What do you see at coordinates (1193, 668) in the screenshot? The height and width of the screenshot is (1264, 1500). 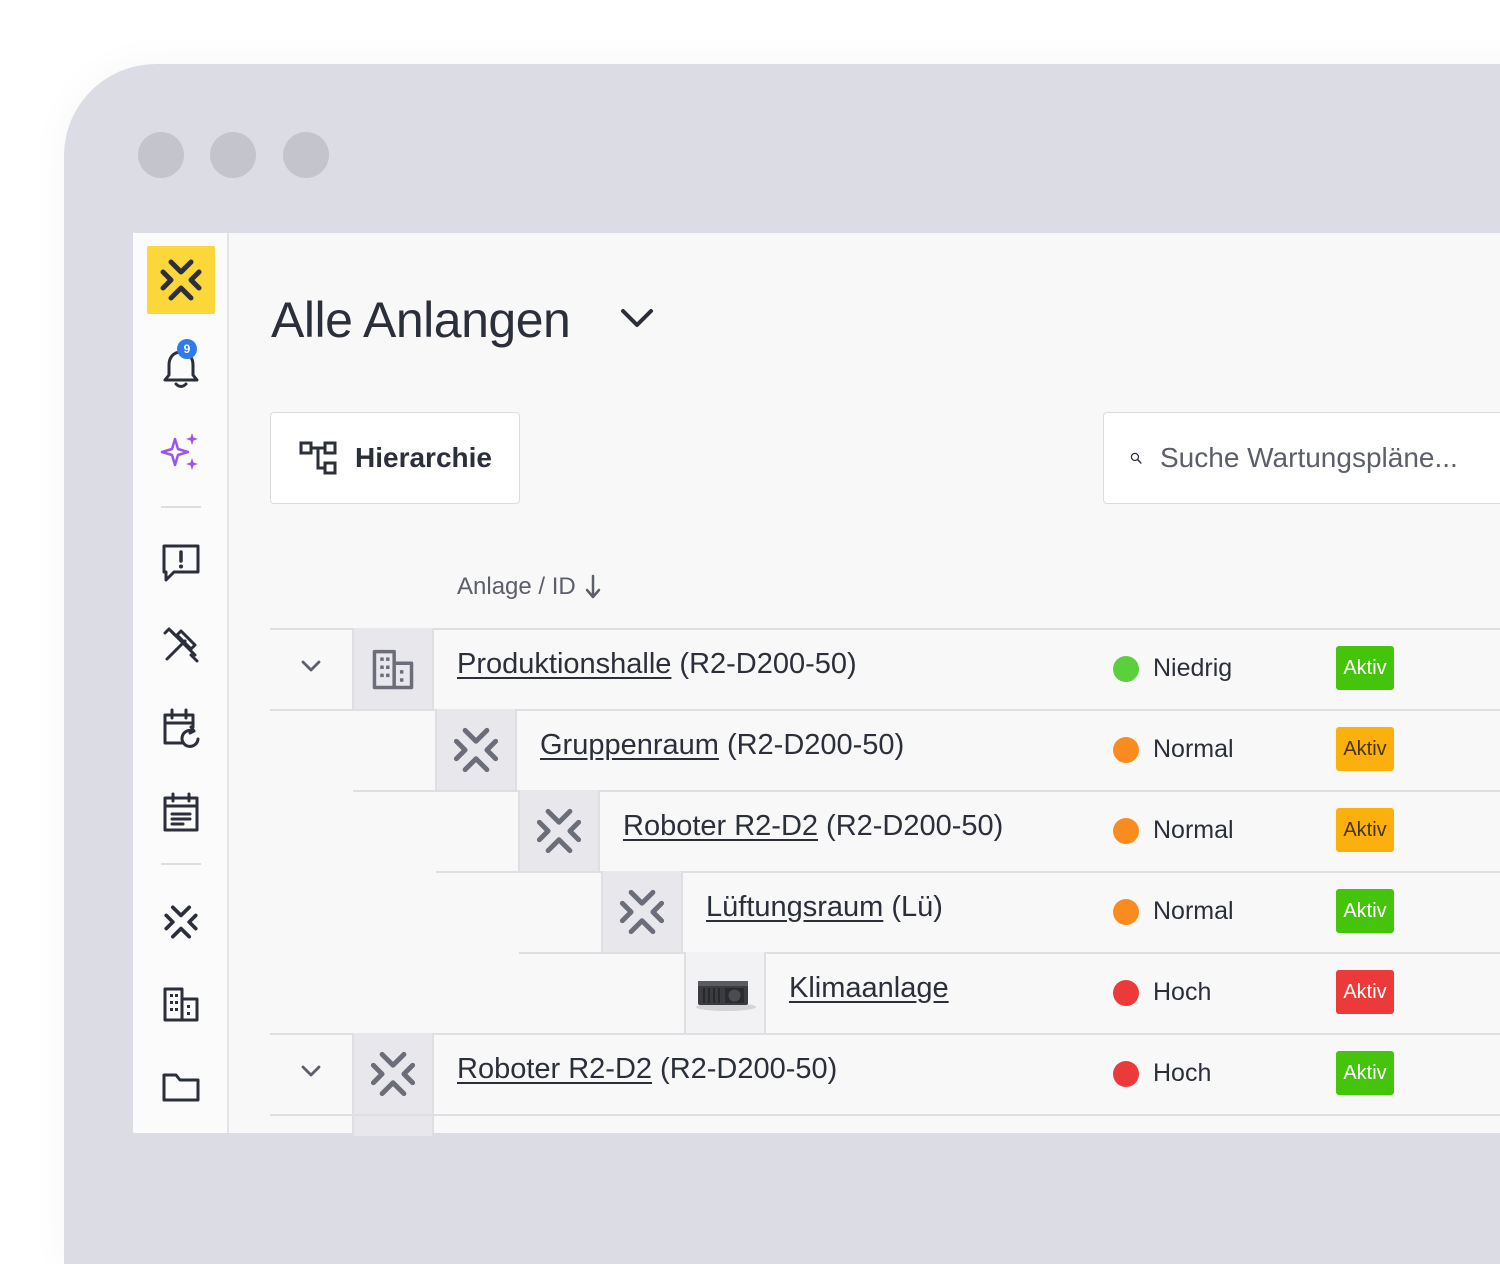 I see `priority-label: Niedrig` at bounding box center [1193, 668].